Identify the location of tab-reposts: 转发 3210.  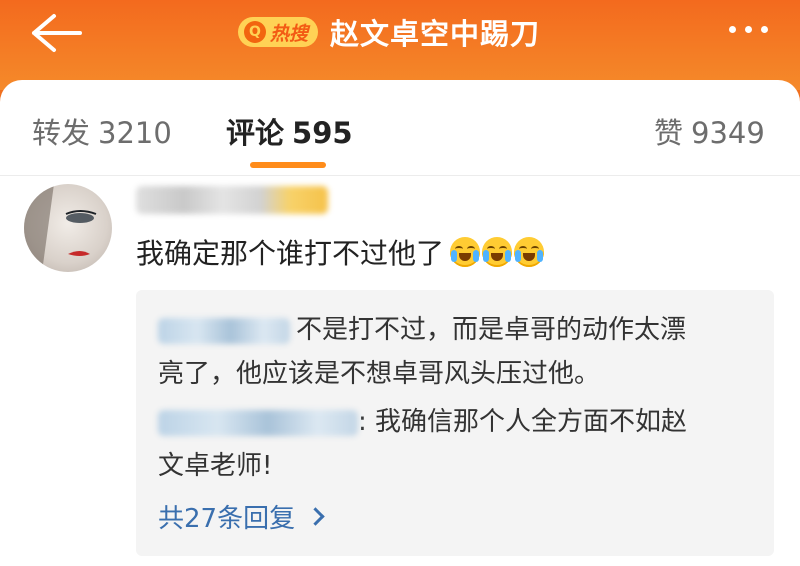
(102, 131).